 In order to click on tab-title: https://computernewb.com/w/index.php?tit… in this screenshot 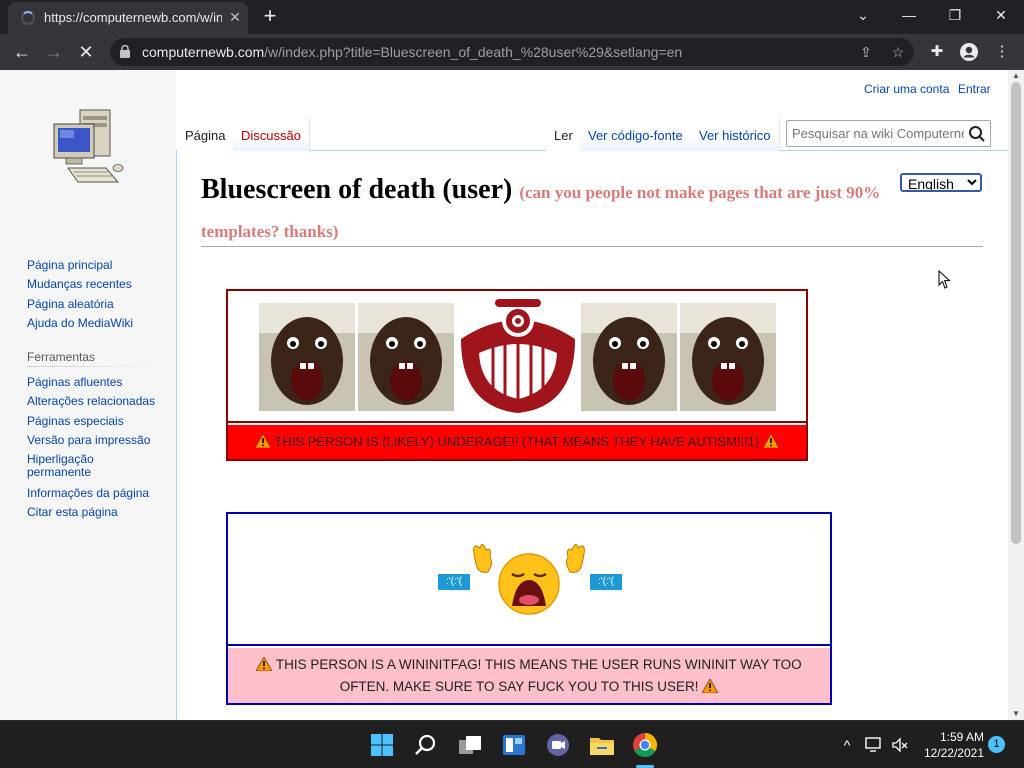, I will do `click(133, 17)`.